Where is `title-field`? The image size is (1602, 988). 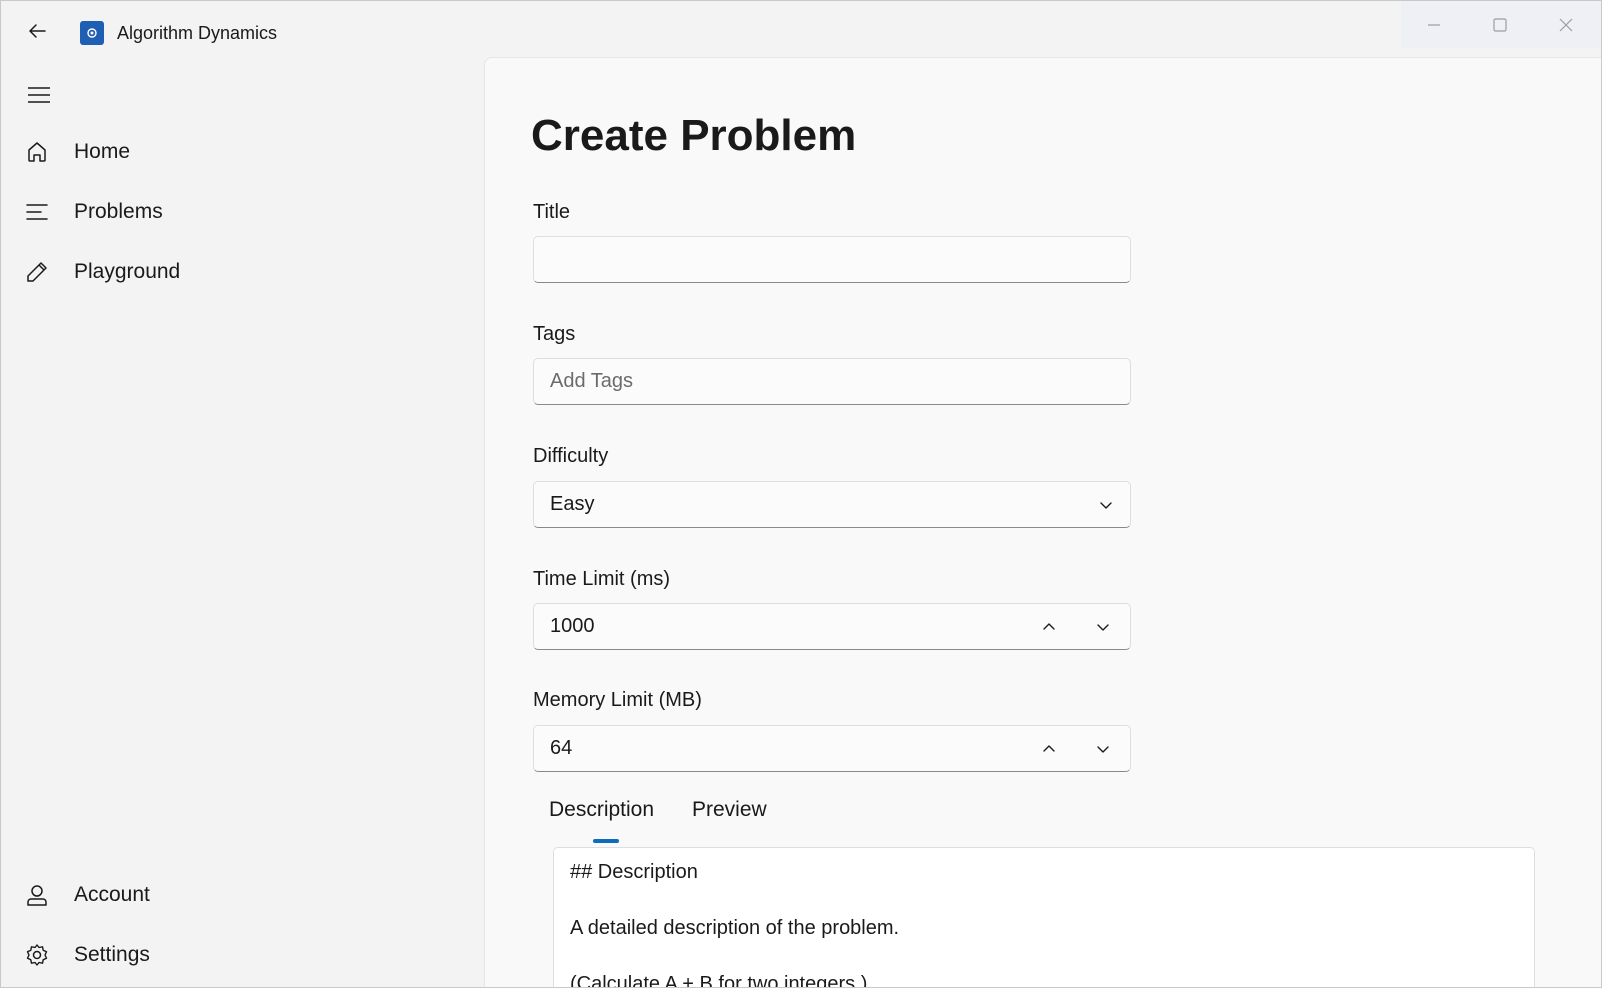 title-field is located at coordinates (832, 259).